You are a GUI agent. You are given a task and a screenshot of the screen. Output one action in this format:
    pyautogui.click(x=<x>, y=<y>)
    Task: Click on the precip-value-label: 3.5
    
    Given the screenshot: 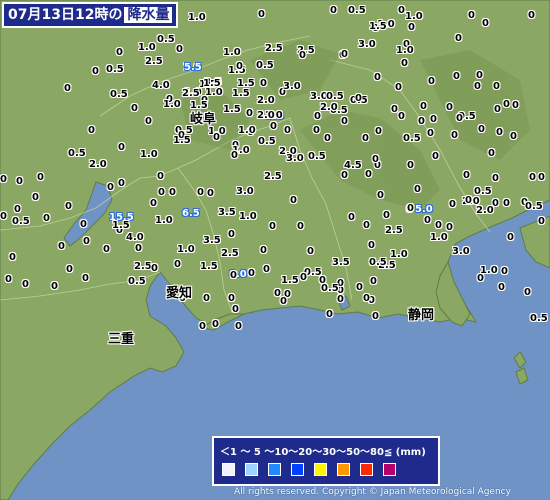 What is the action you would take?
    pyautogui.click(x=212, y=240)
    